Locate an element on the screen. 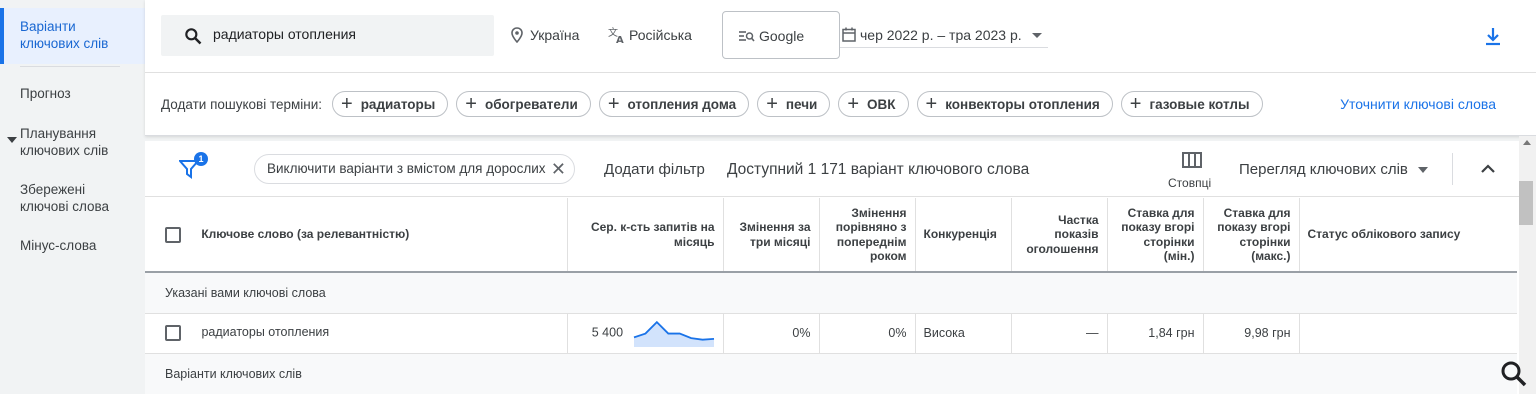  search-input is located at coordinates (348, 34).